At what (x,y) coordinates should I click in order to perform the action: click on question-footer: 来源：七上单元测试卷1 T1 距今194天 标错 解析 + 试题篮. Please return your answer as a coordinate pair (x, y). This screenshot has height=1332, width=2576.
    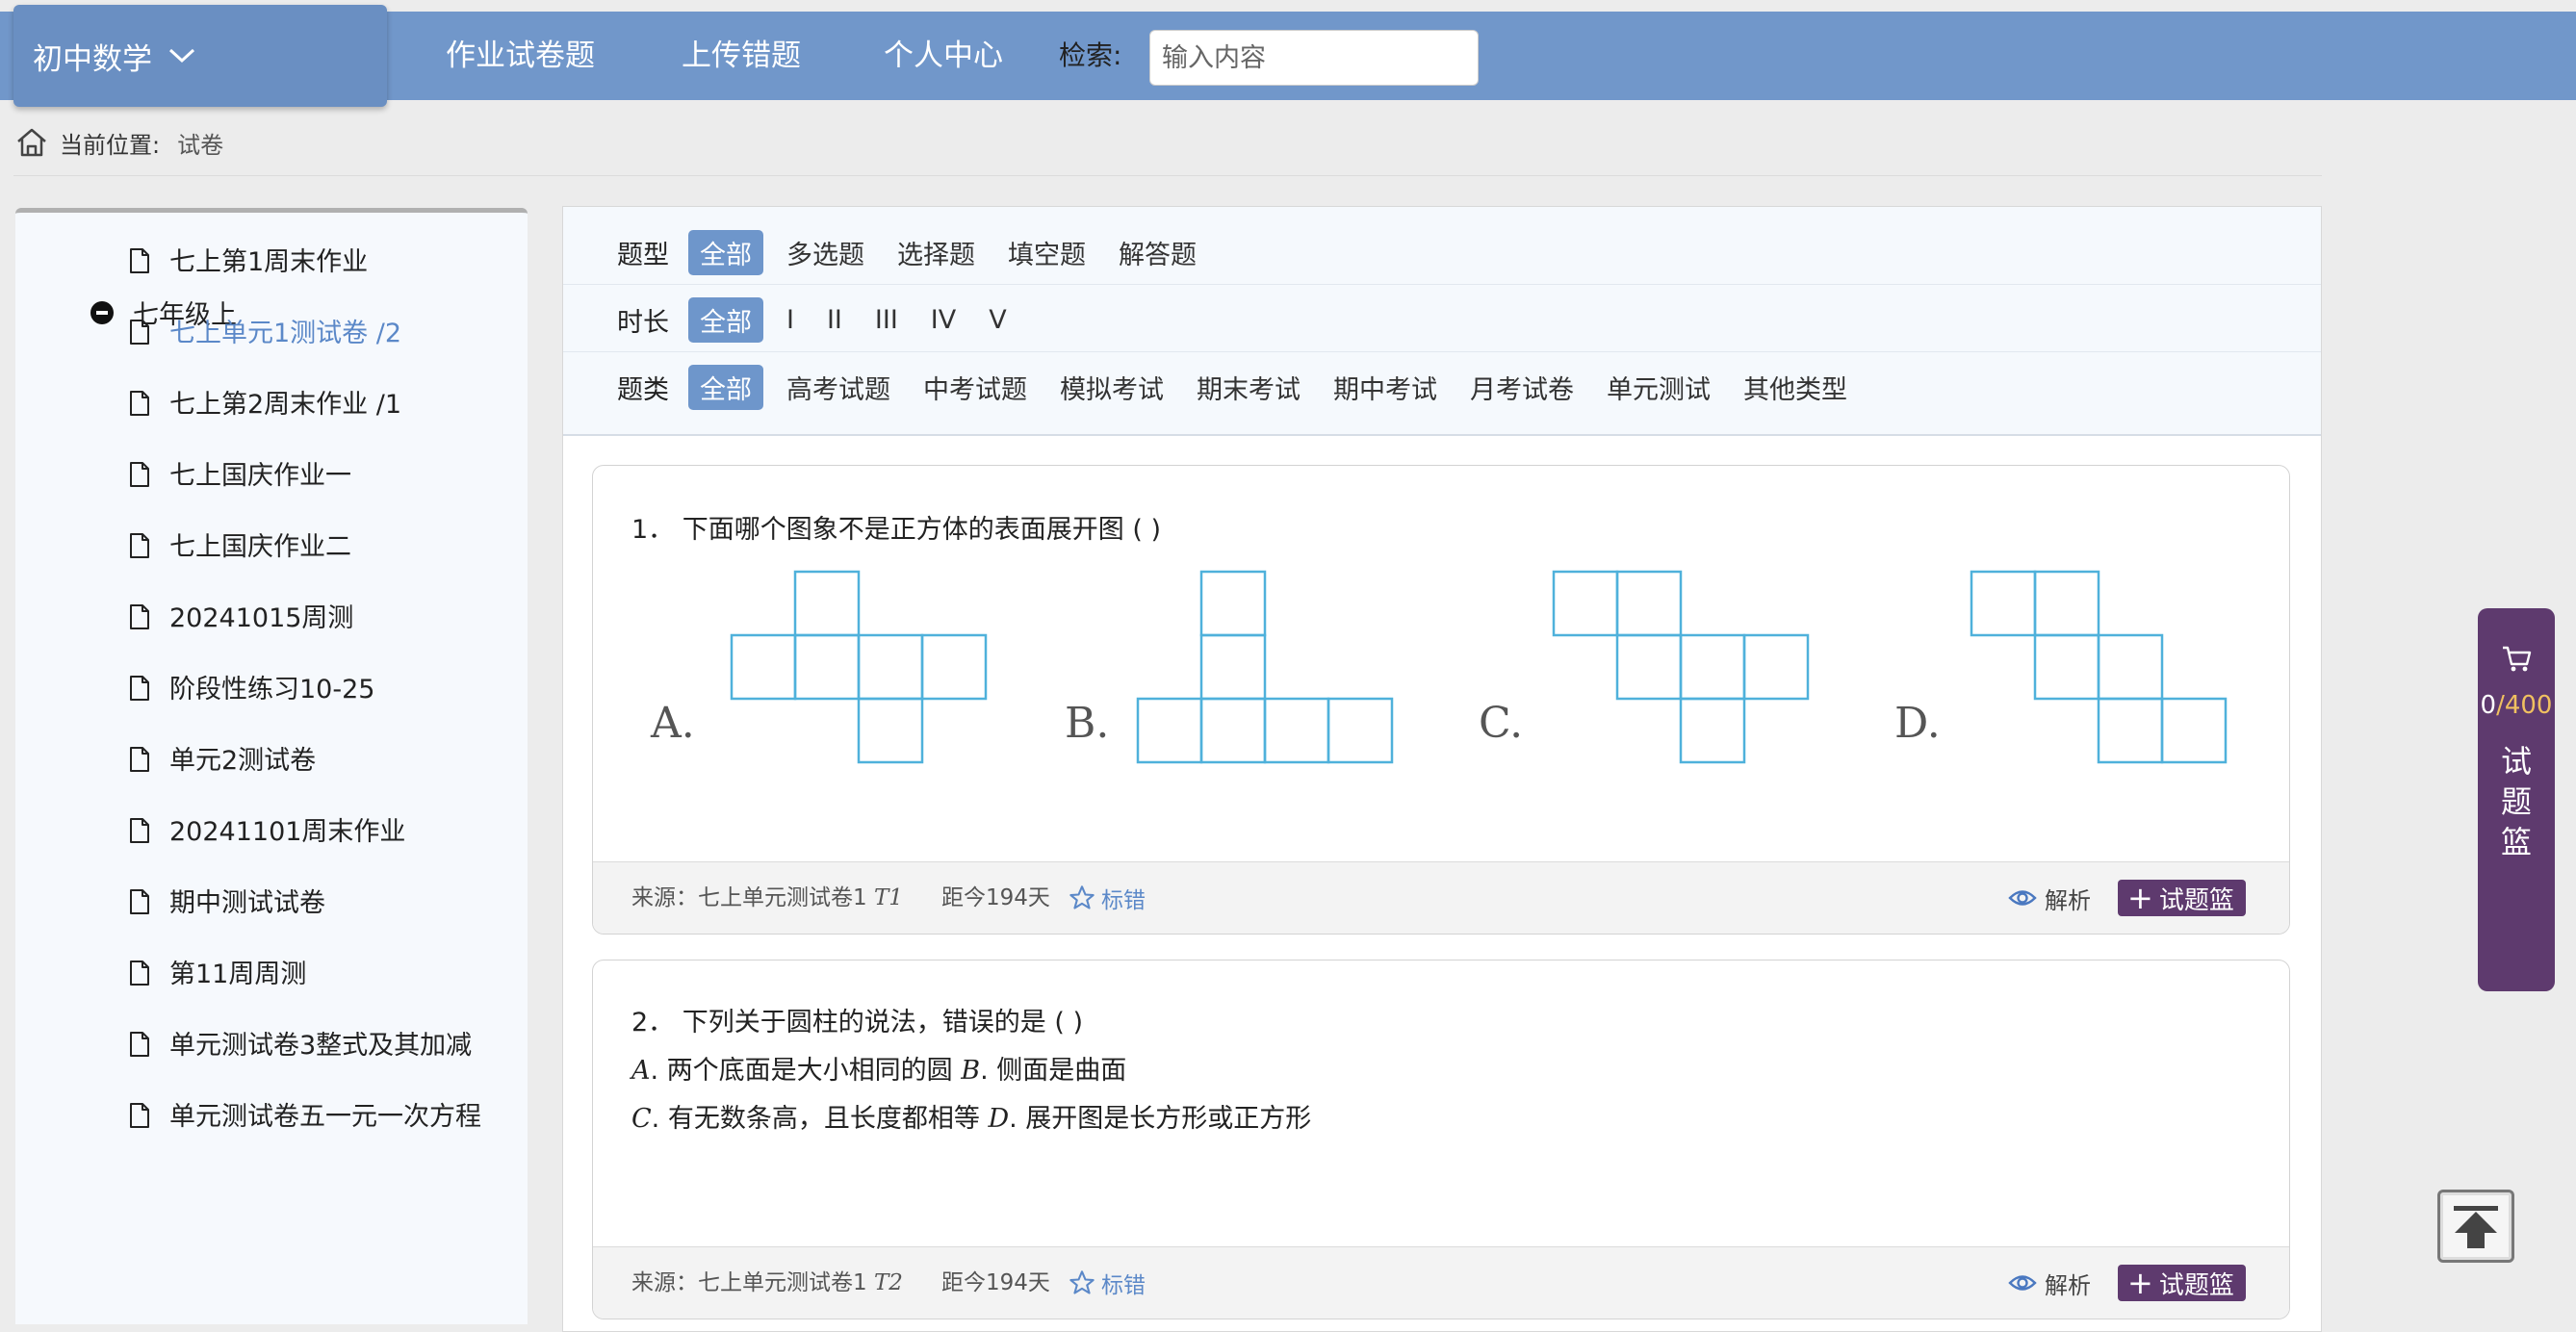
    Looking at the image, I should click on (1441, 897).